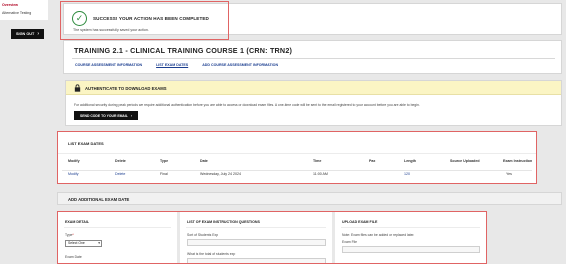 This screenshot has width=566, height=264. What do you see at coordinates (317, 161) in the screenshot?
I see `column-header: Time` at bounding box center [317, 161].